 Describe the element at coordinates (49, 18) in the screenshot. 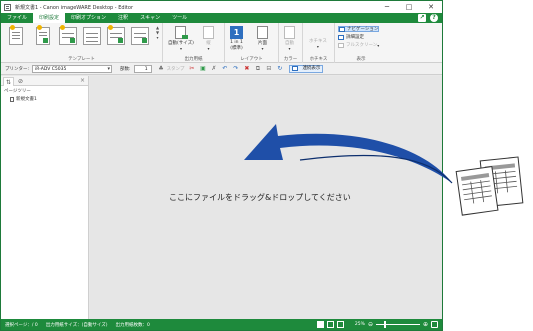

I see `menu-print-settings: 印刷設定` at that location.